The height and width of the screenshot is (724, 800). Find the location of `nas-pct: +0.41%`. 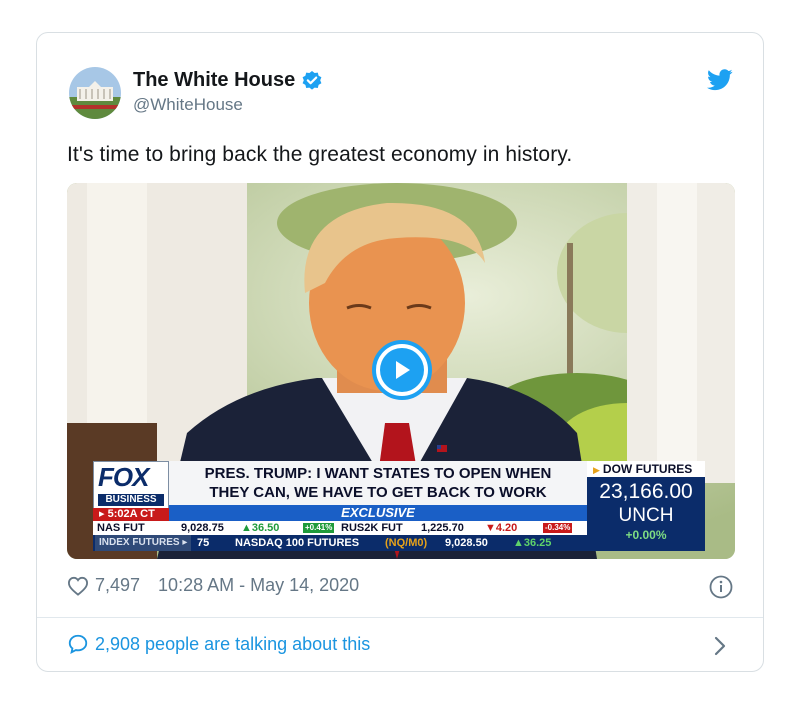

nas-pct: +0.41% is located at coordinates (319, 528).